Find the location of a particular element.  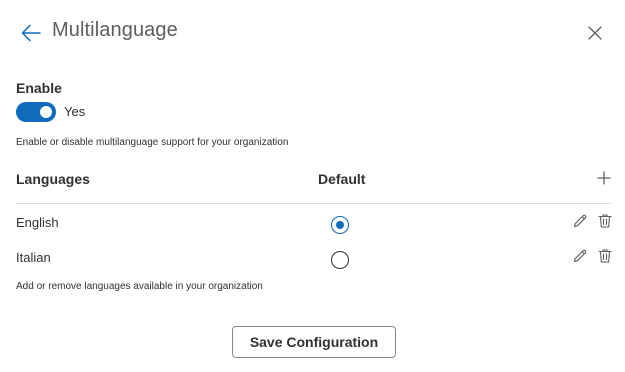

add-language-button is located at coordinates (604, 178).